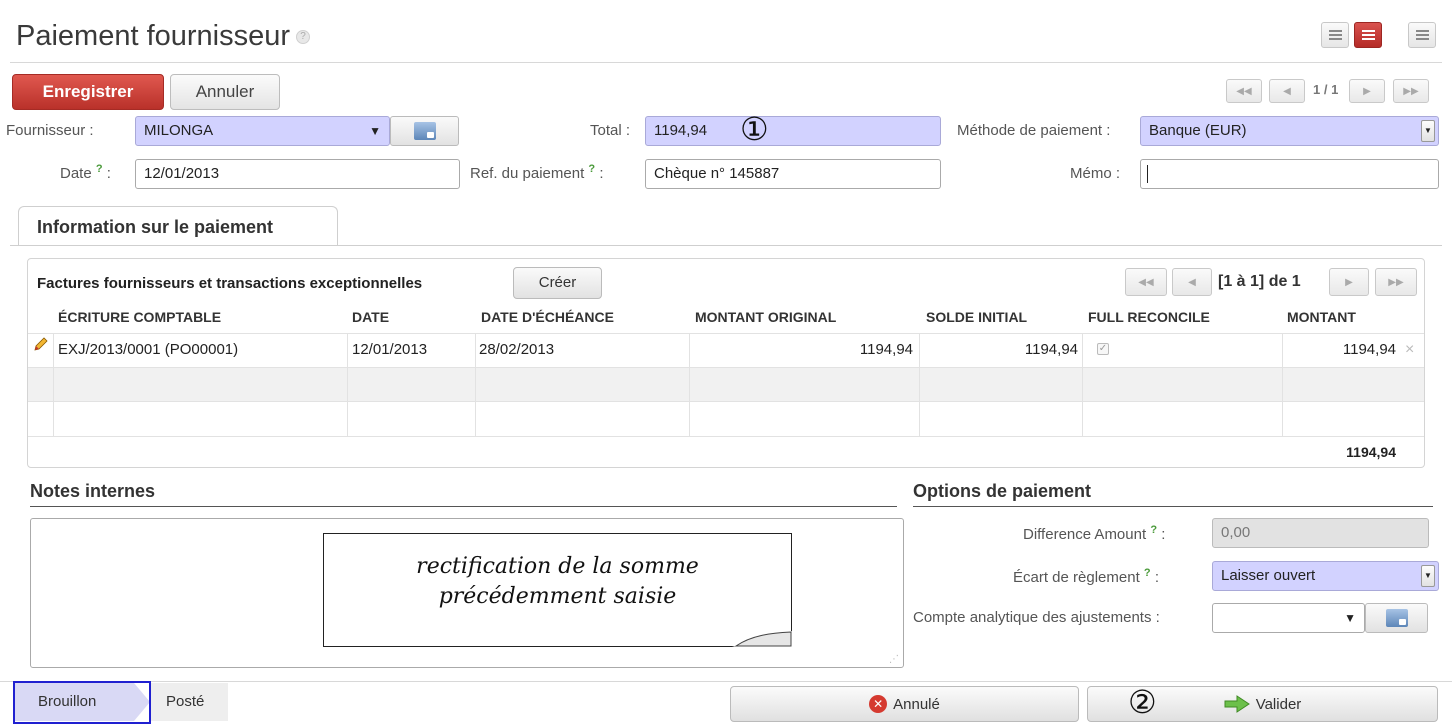  What do you see at coordinates (1343, 349) in the screenshot?
I see `cell-amount: 1194,94` at bounding box center [1343, 349].